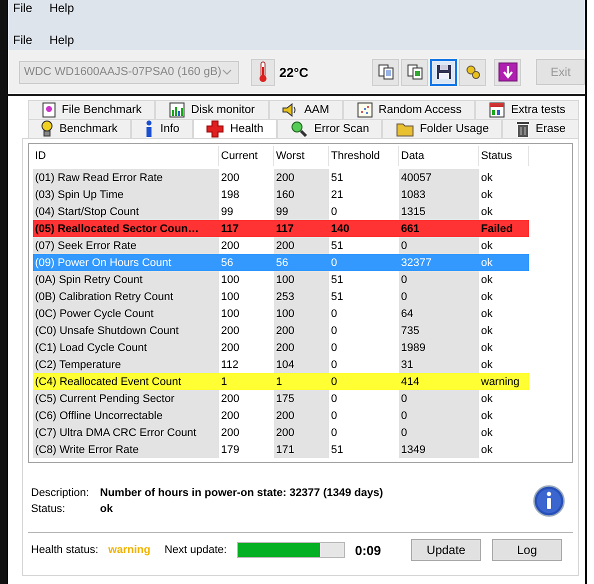 The image size is (594, 584). Describe the element at coordinates (126, 194) in the screenshot. I see `table-cell: (03) Spin Up Time` at that location.